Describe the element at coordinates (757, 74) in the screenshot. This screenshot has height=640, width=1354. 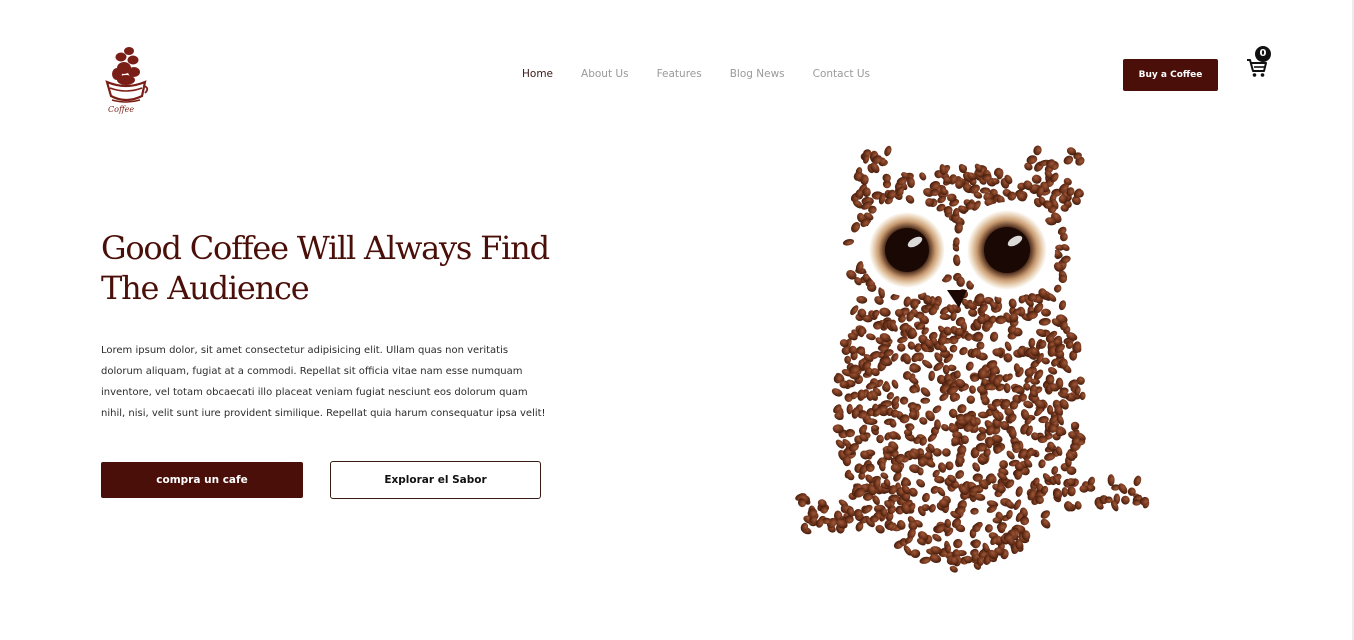
I see `nav-blog-news: Blog News` at that location.